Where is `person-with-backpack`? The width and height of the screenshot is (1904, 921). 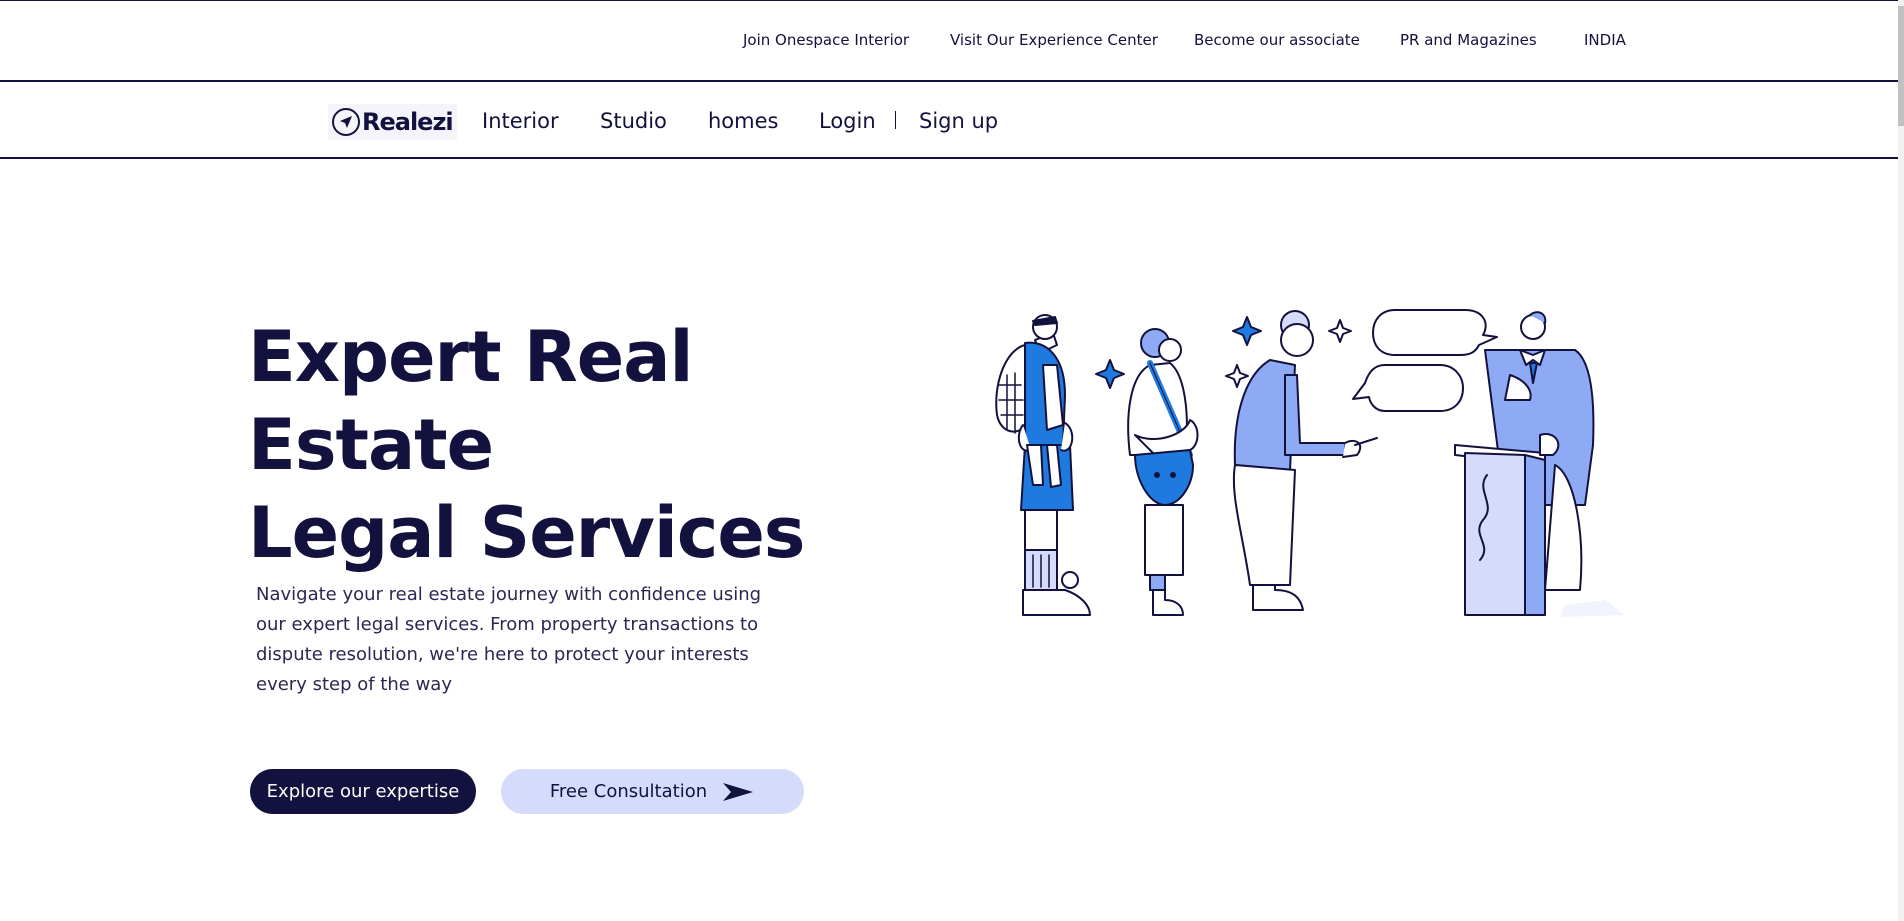
person-with-backpack is located at coordinates (1043, 465).